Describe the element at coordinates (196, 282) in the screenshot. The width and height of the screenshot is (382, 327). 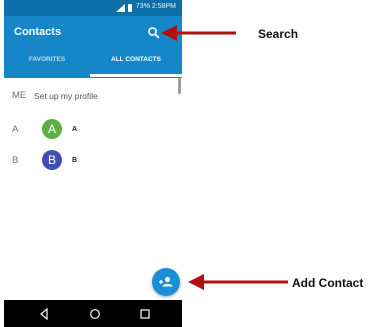
I see `add-arrow-head` at that location.